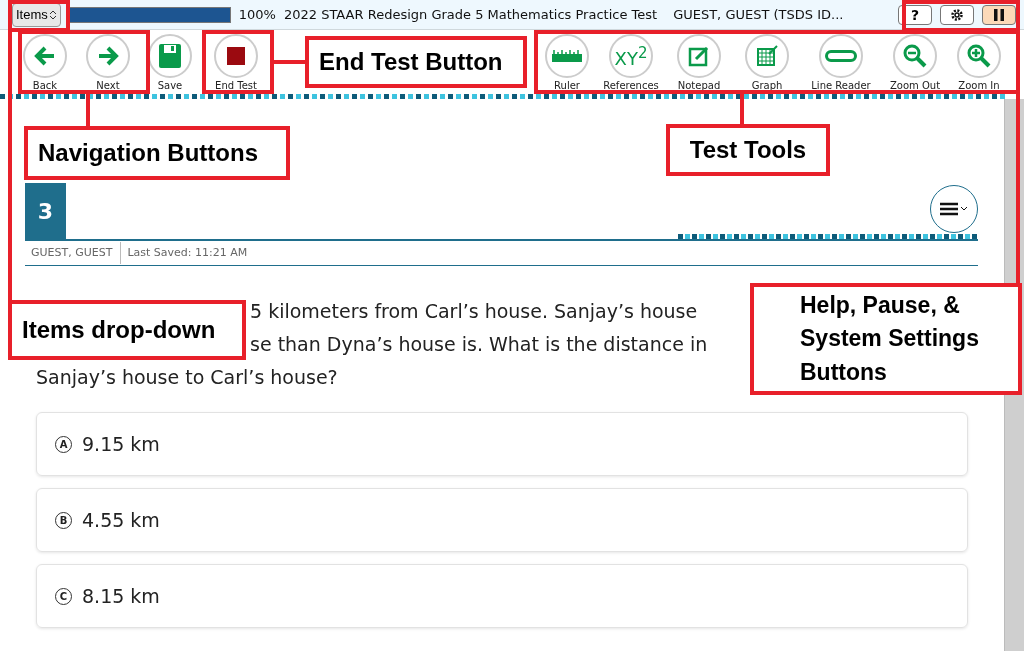 The width and height of the screenshot is (1024, 651). Describe the element at coordinates (45, 211) in the screenshot. I see `item-number: 3` at that location.